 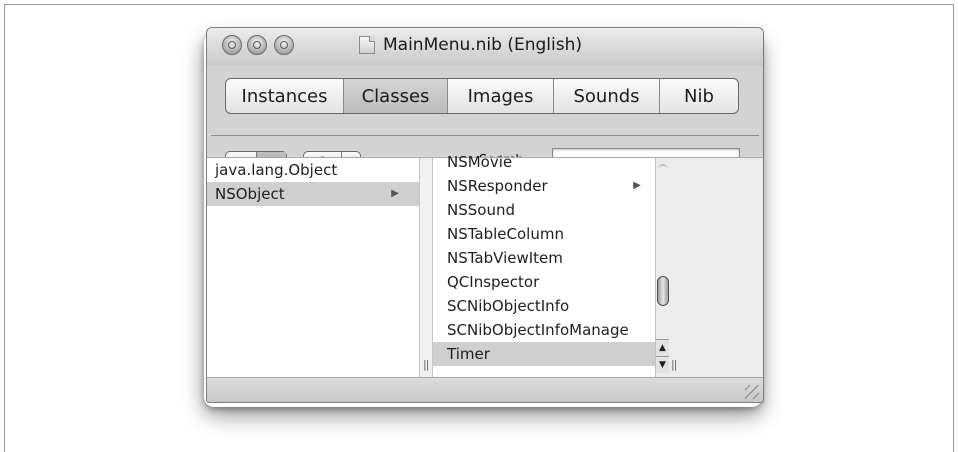 What do you see at coordinates (538, 330) in the screenshot?
I see `list-item-label: SCNibObjectInfoManage` at bounding box center [538, 330].